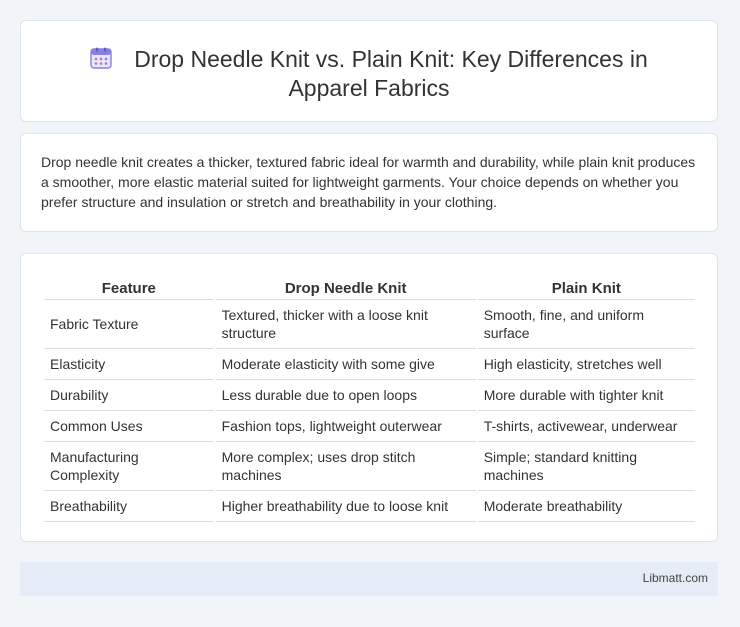  What do you see at coordinates (586, 426) in the screenshot?
I see `plain-knit-cell: T-shirts, activewear, underwear` at bounding box center [586, 426].